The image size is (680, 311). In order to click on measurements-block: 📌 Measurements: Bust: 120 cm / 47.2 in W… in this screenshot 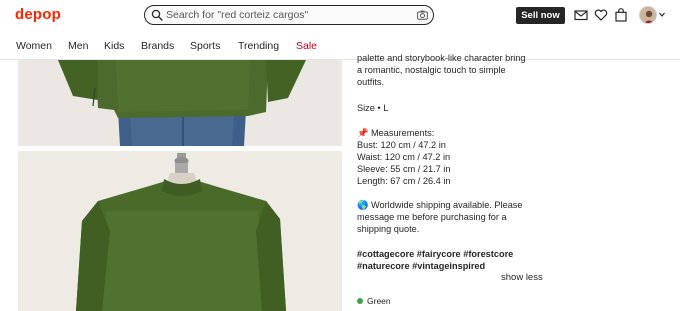, I will do `click(457, 157)`.